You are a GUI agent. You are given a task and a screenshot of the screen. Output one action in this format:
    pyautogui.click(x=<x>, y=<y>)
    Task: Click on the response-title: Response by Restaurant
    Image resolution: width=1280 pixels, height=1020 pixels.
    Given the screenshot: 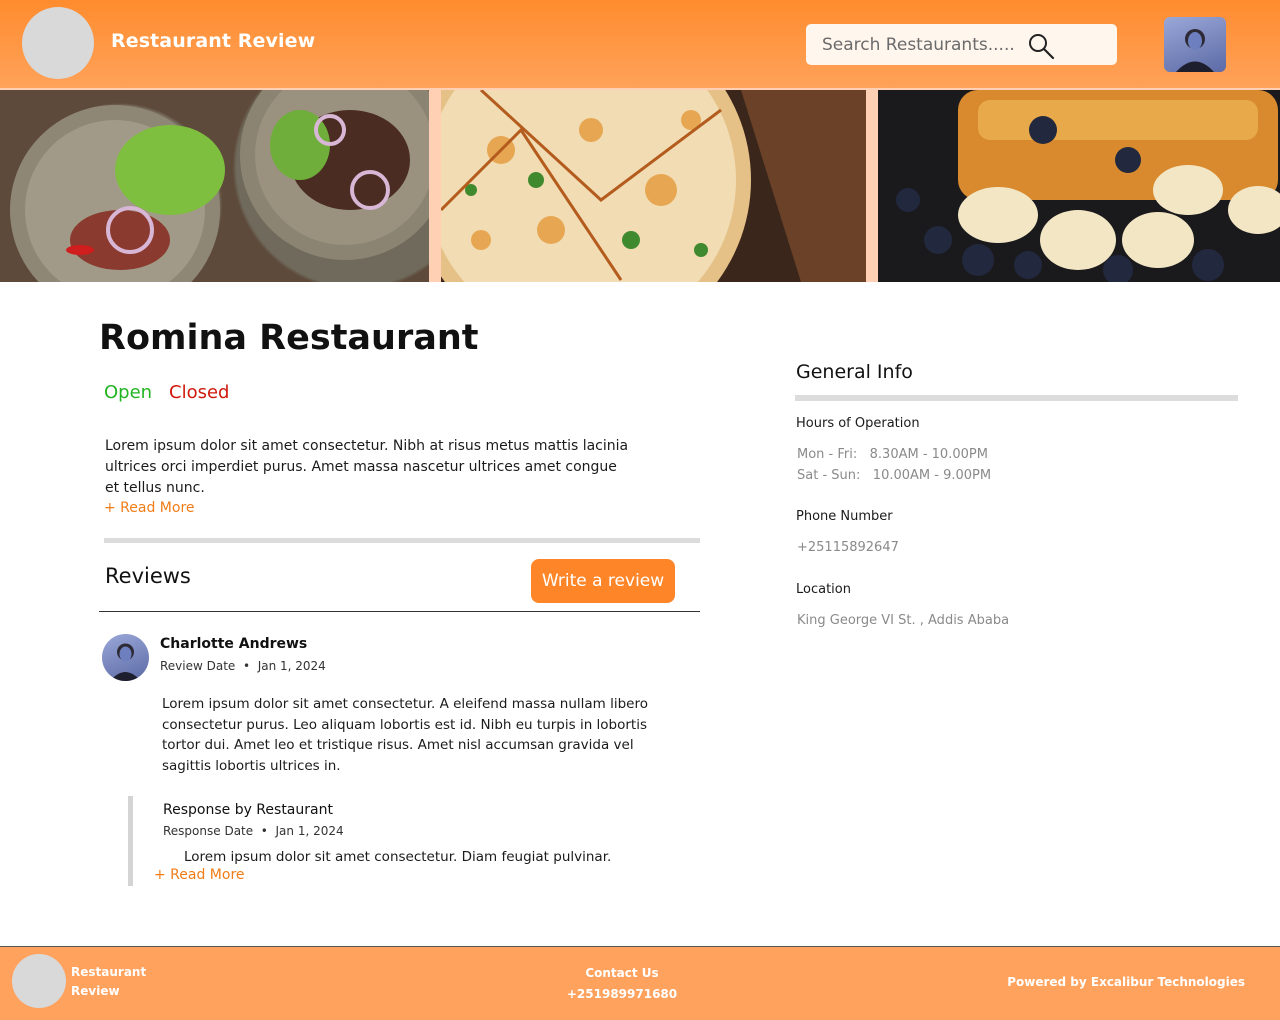 What is the action you would take?
    pyautogui.click(x=248, y=810)
    